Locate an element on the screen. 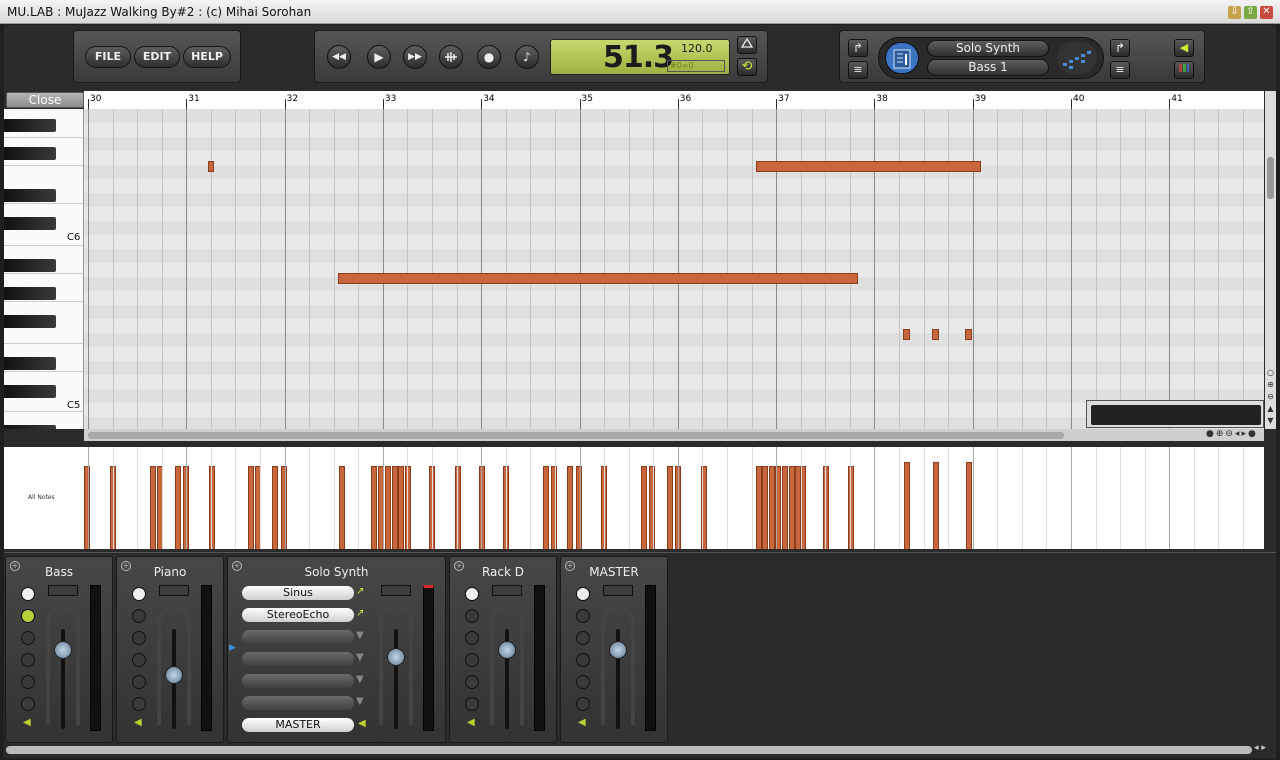 The width and height of the screenshot is (1280, 760). tempo-value: 120.0 is located at coordinates (697, 48).